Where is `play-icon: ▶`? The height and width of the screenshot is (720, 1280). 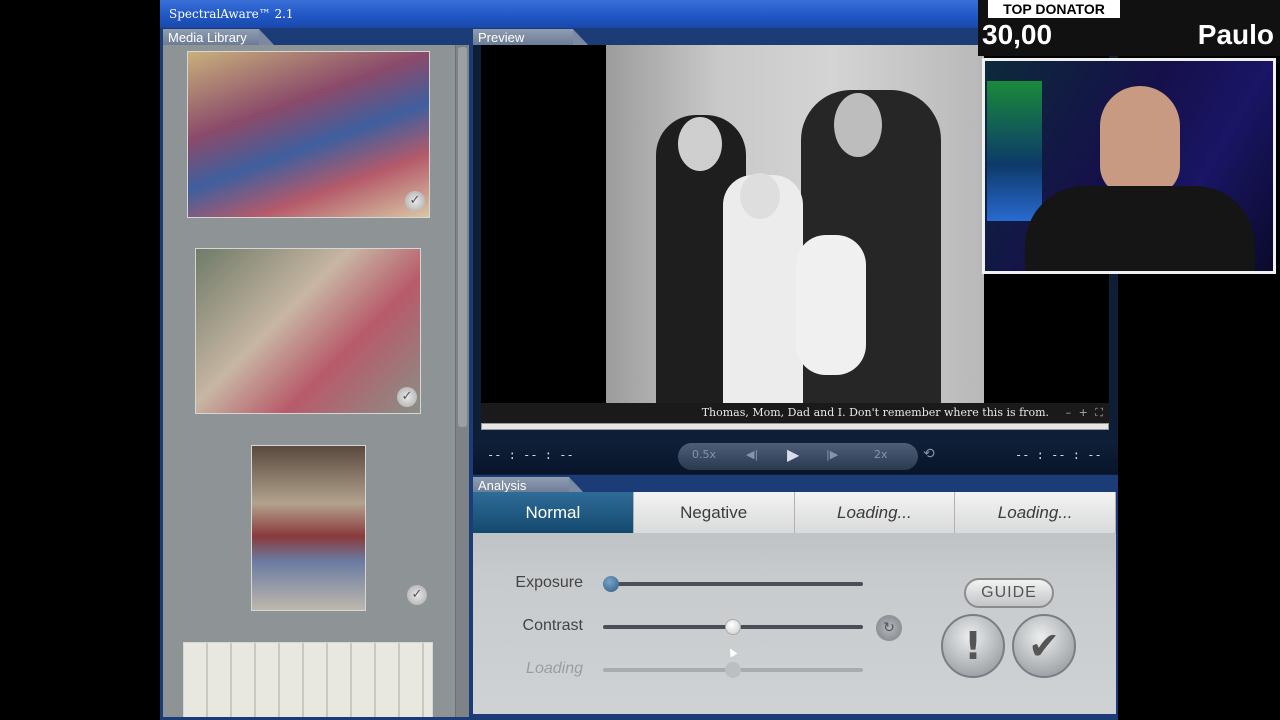 play-icon: ▶ is located at coordinates (793, 454).